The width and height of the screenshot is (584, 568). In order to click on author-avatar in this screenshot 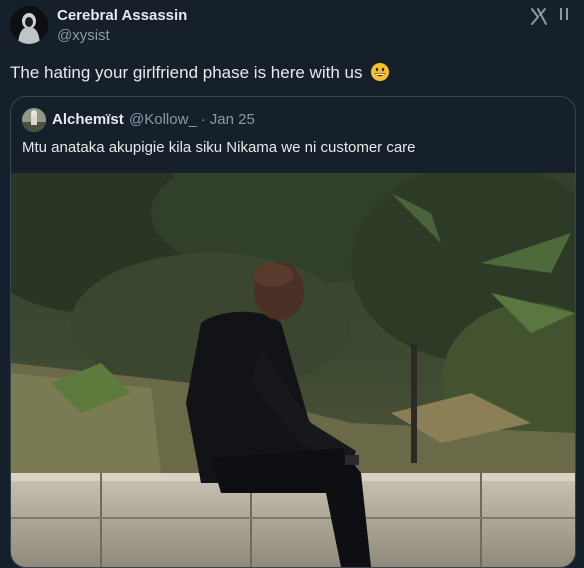, I will do `click(29, 25)`.